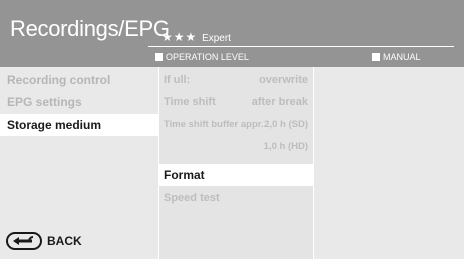 This screenshot has height=259, width=464. What do you see at coordinates (301, 46) in the screenshot?
I see `header-divider` at bounding box center [301, 46].